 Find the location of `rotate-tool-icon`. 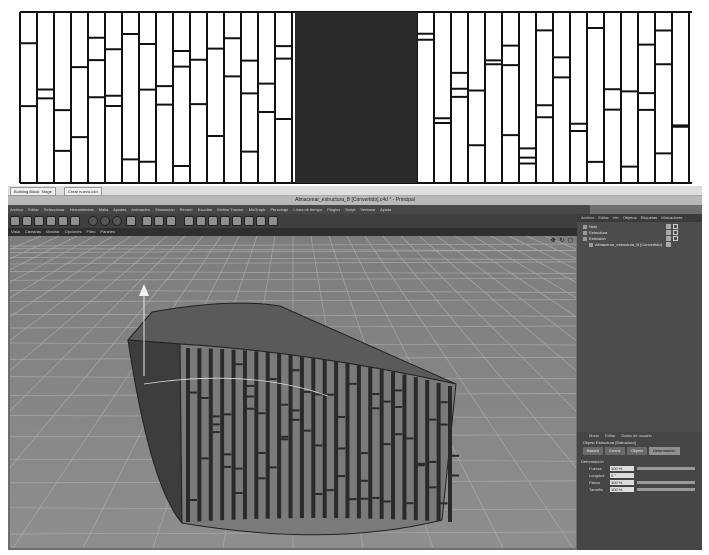

rotate-tool-icon is located at coordinates (51, 221).